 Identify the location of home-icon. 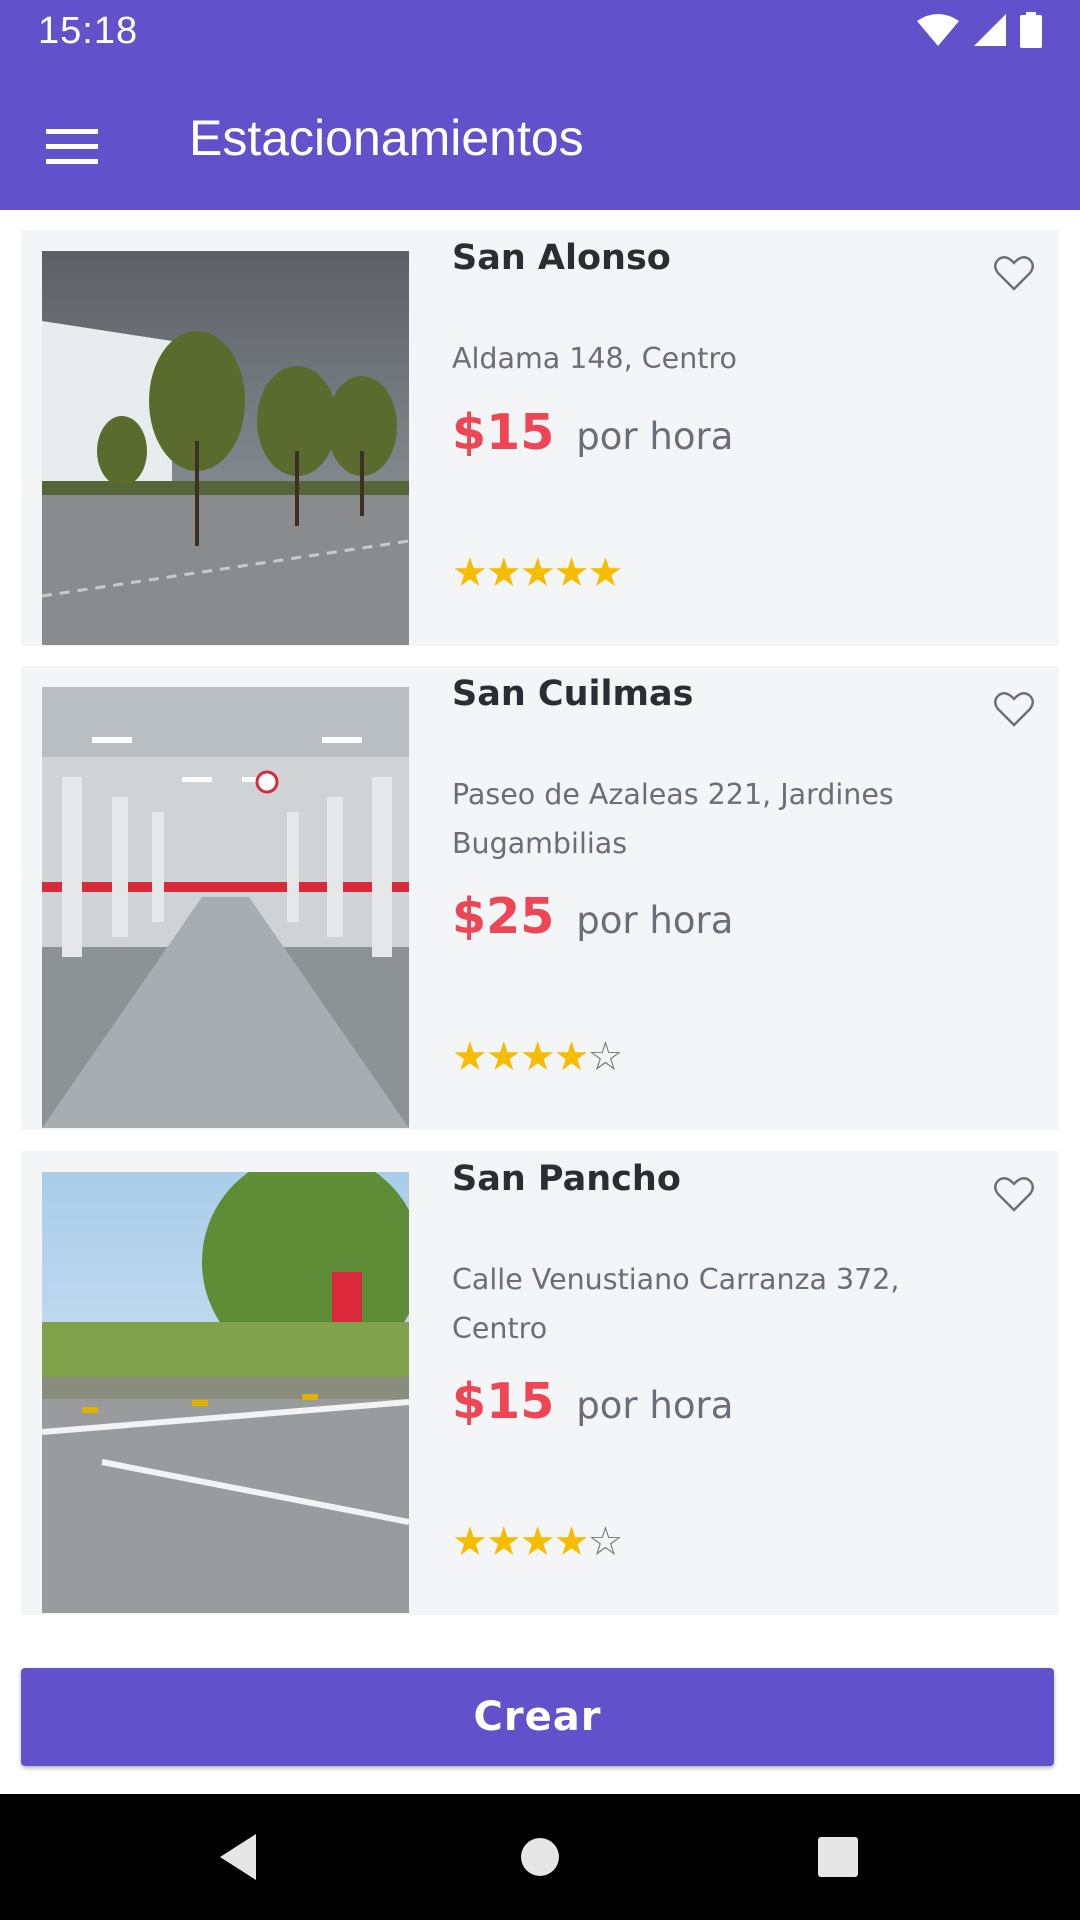
(540, 1857).